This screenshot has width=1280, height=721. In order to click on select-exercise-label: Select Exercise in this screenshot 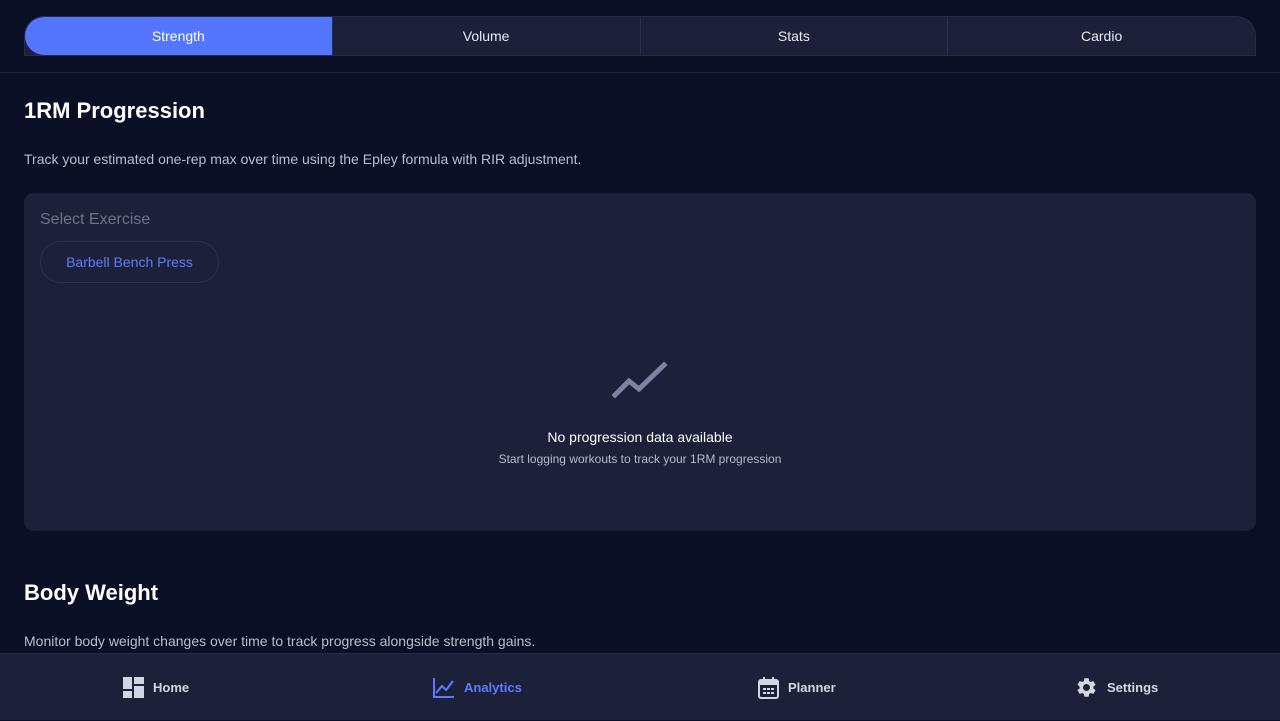, I will do `click(95, 219)`.